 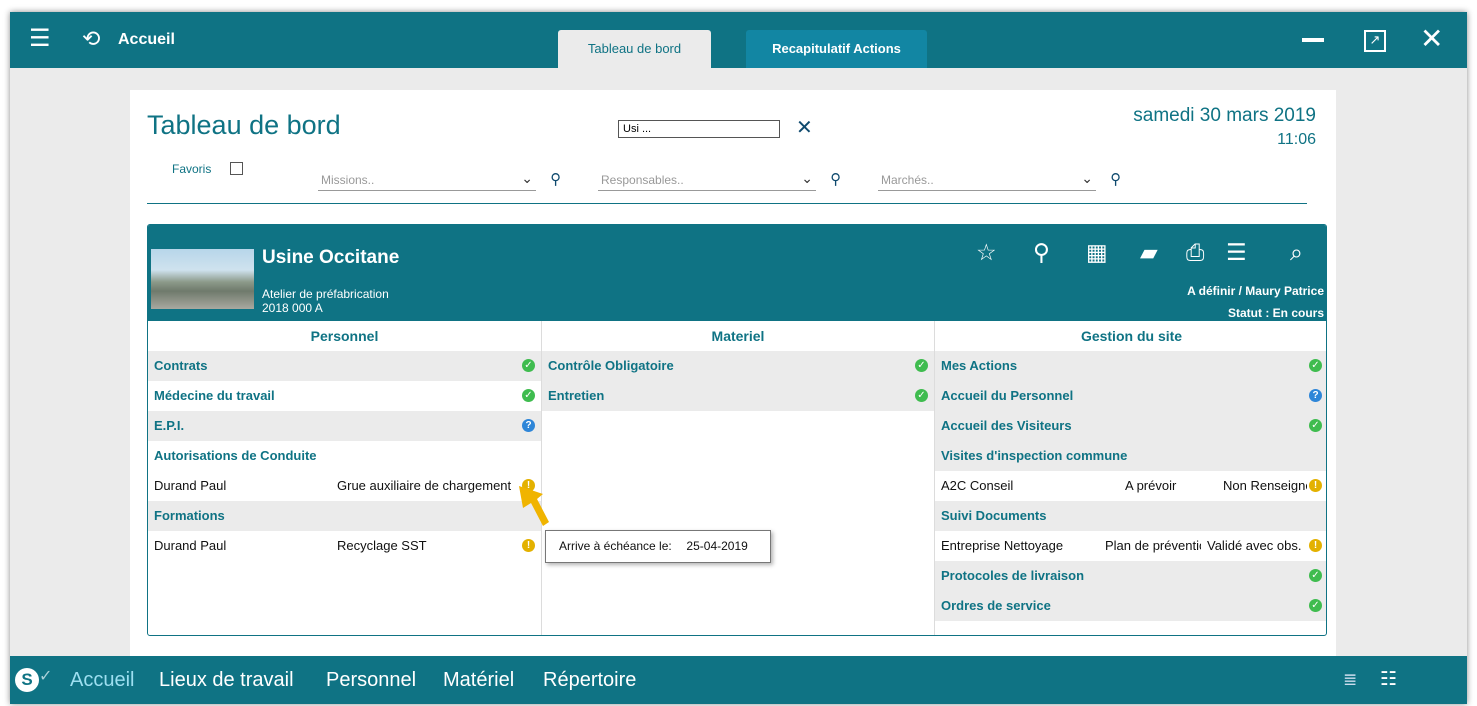 What do you see at coordinates (292, 308) in the screenshot?
I see `site-code: 2018 000 A` at bounding box center [292, 308].